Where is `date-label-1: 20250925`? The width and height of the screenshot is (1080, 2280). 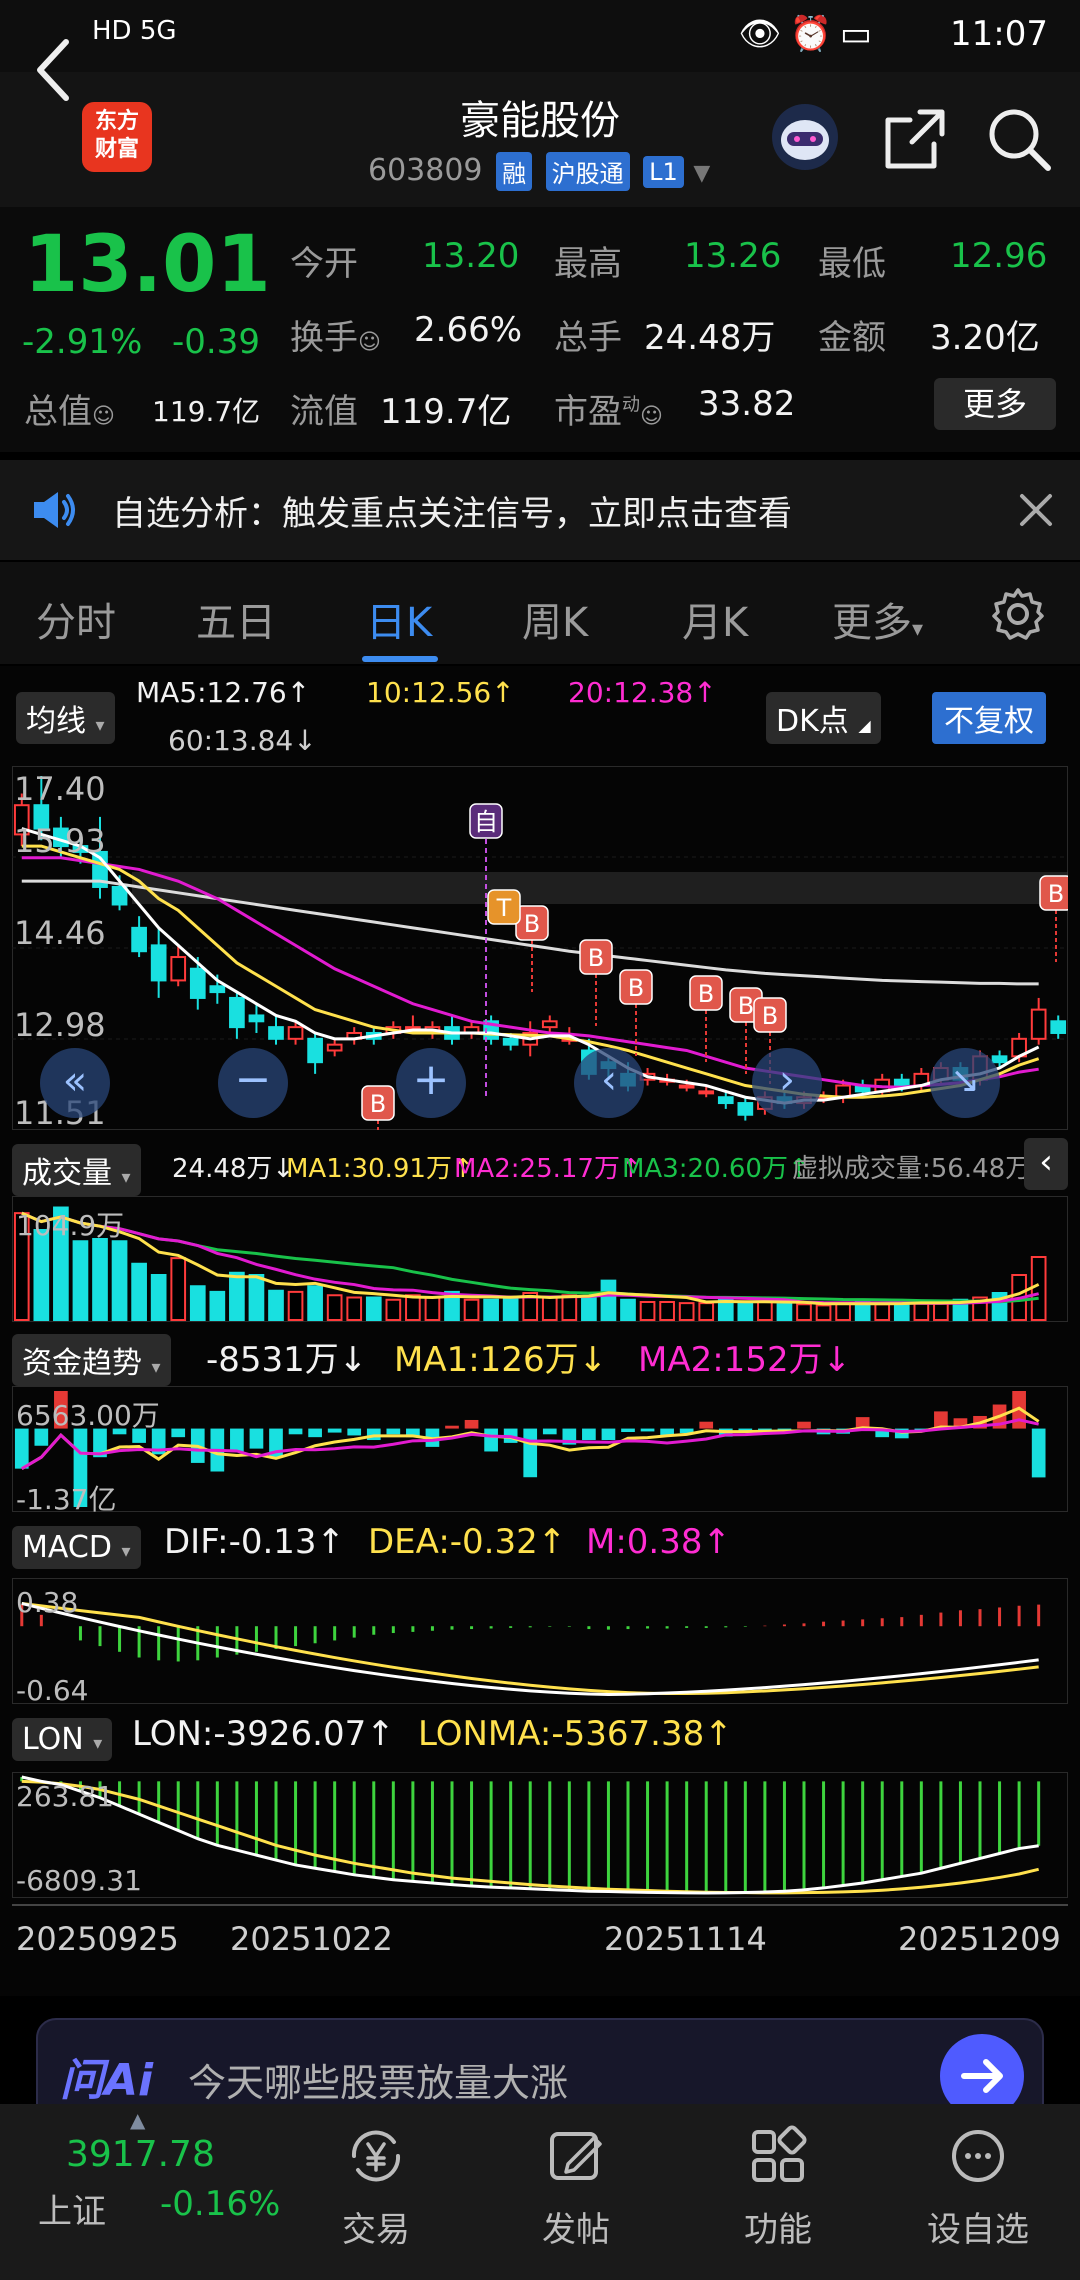
date-label-1: 20250925 is located at coordinates (97, 1939).